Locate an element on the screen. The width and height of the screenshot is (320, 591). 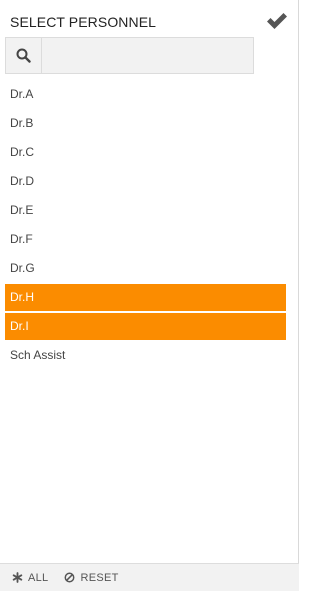
search-button is located at coordinates (24, 55).